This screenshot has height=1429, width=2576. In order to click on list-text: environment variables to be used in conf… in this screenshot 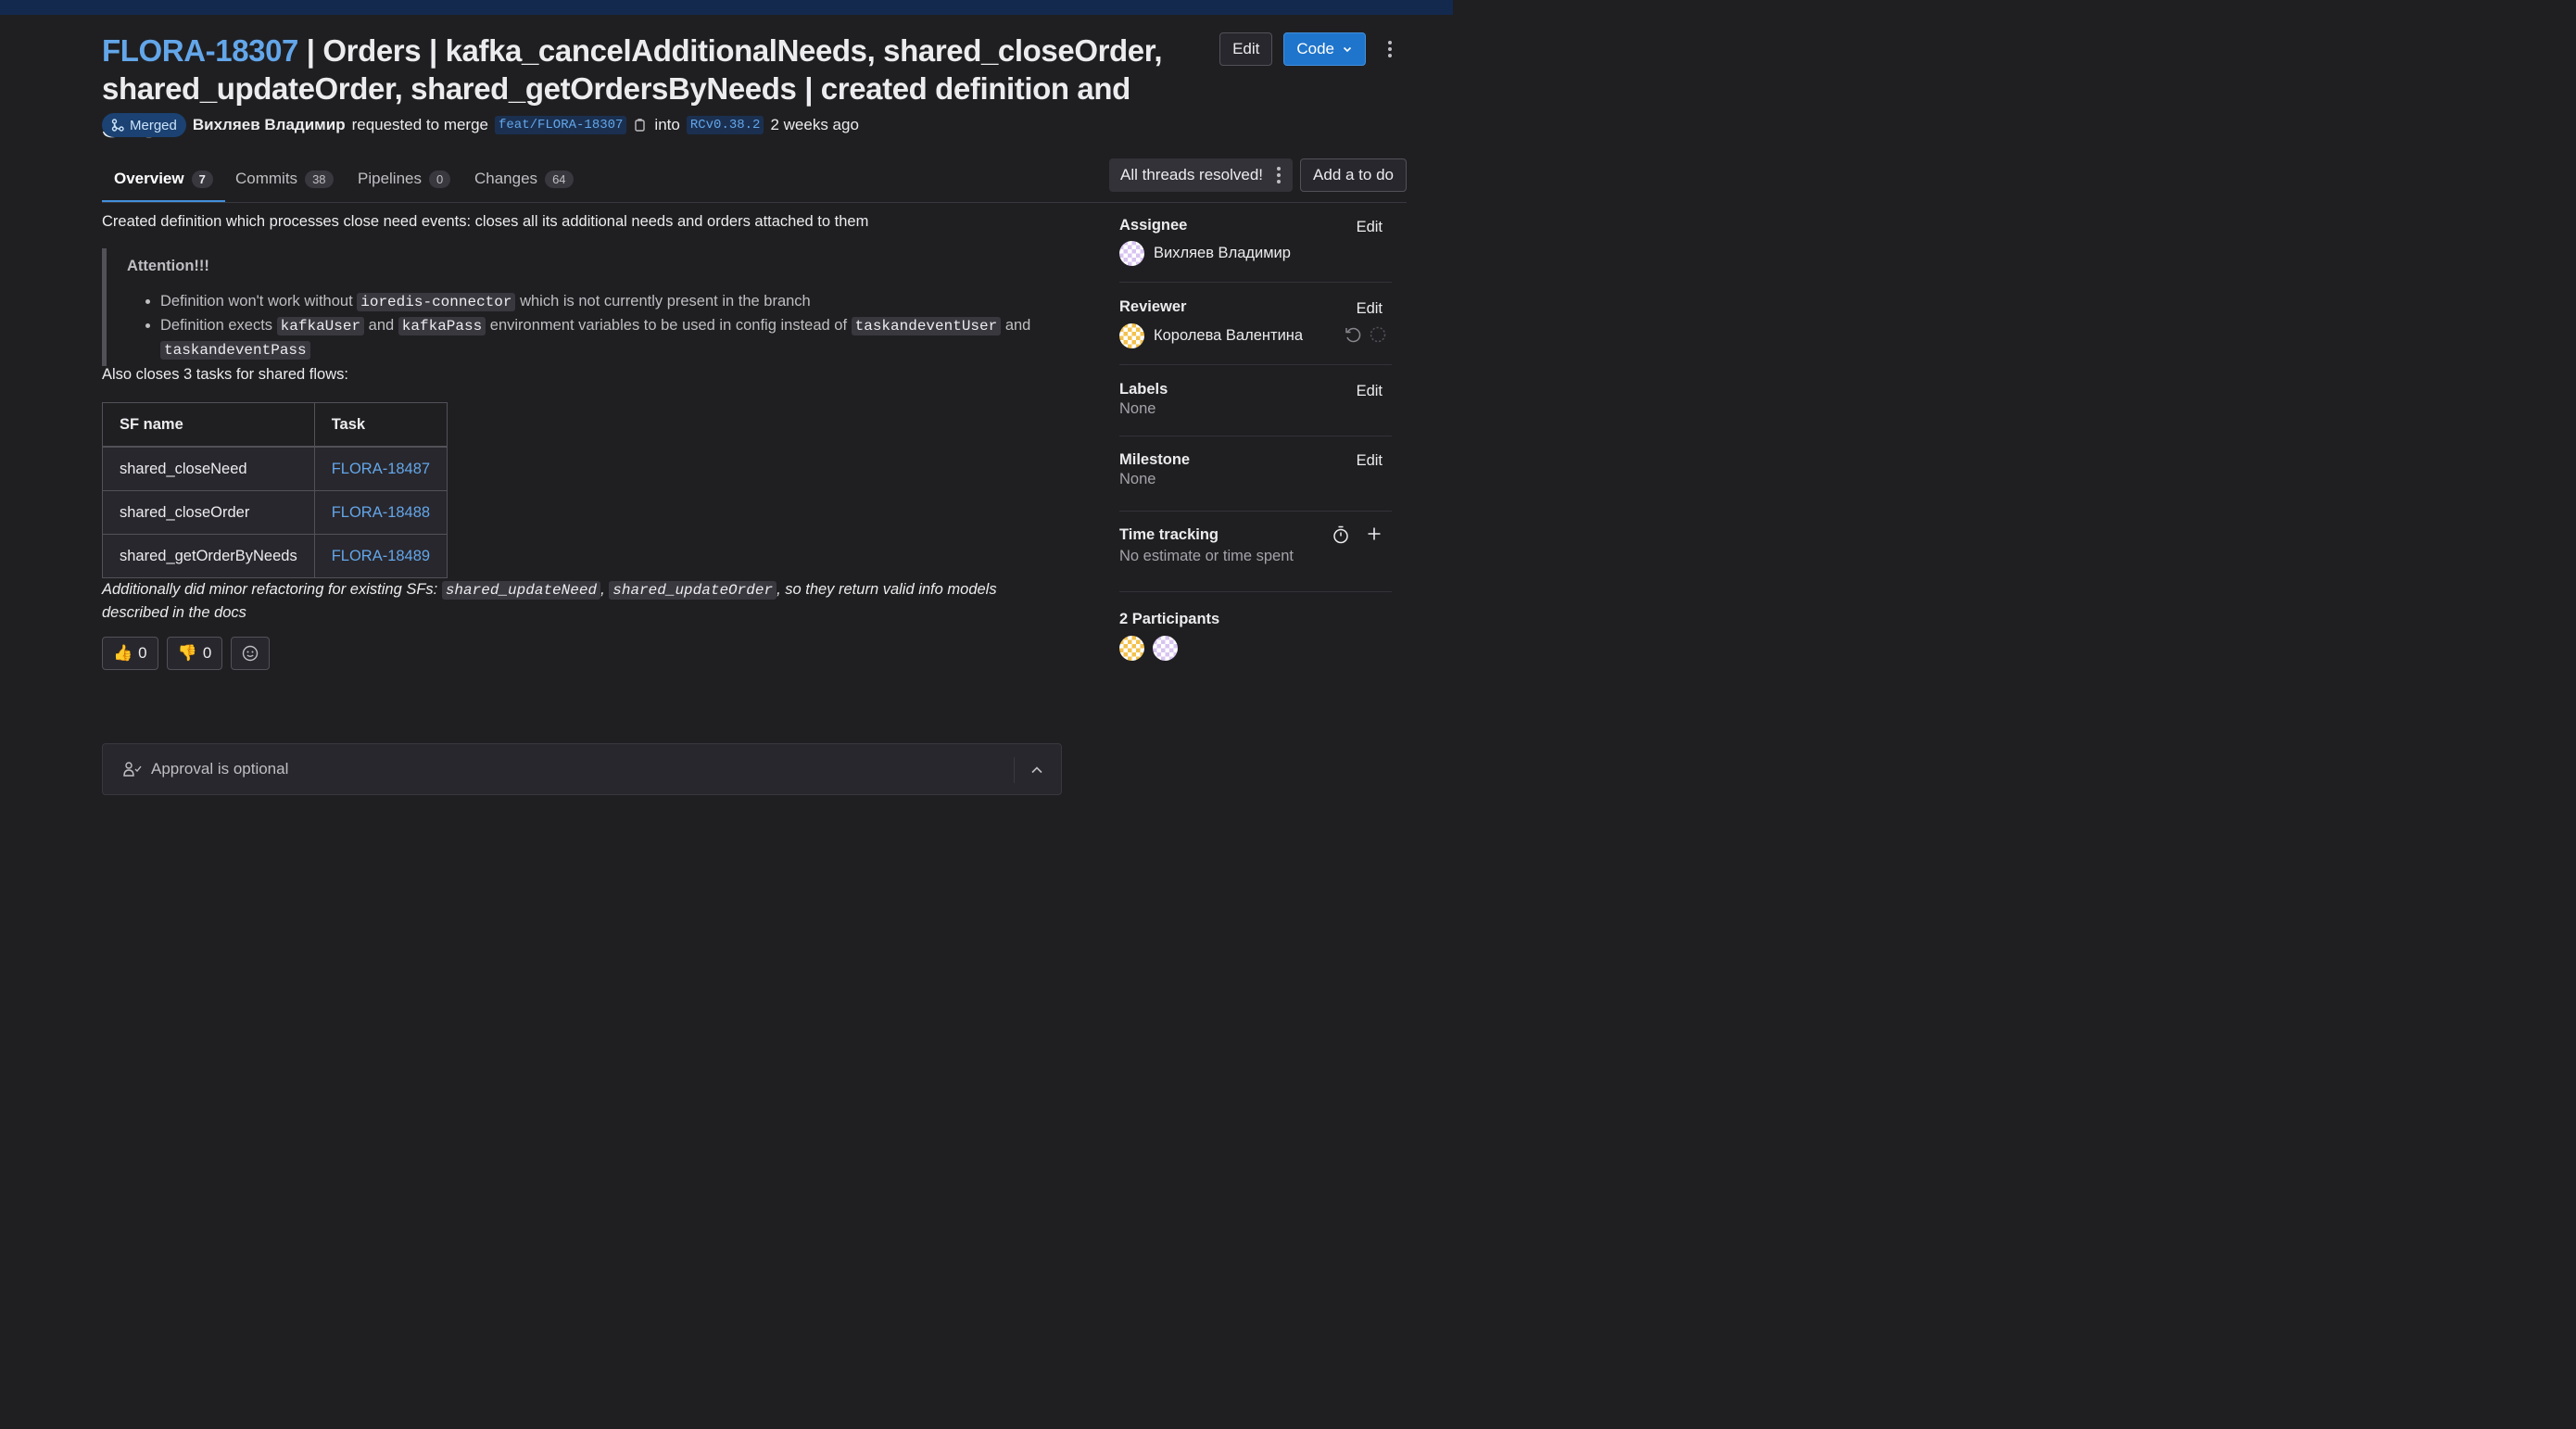, I will do `click(669, 325)`.